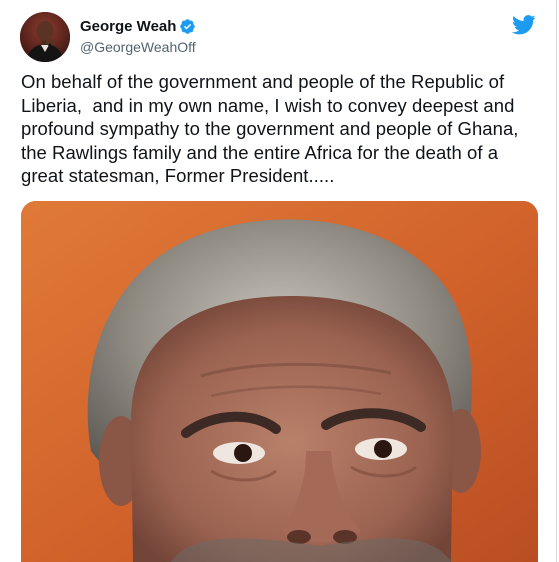 Image resolution: width=559 pixels, height=562 pixels. I want to click on verified-badge-icon, so click(187, 26).